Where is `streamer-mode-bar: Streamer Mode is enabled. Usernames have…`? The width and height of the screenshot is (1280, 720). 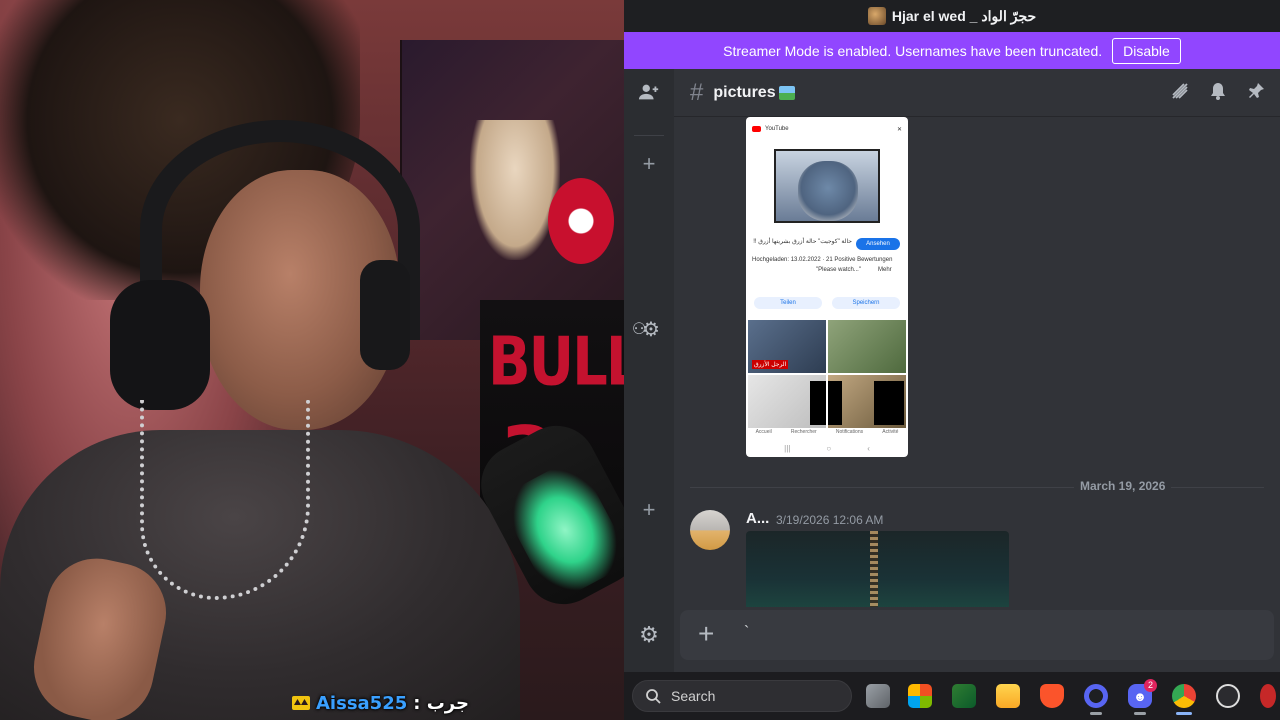 streamer-mode-bar: Streamer Mode is enabled. Usernames have… is located at coordinates (952, 50).